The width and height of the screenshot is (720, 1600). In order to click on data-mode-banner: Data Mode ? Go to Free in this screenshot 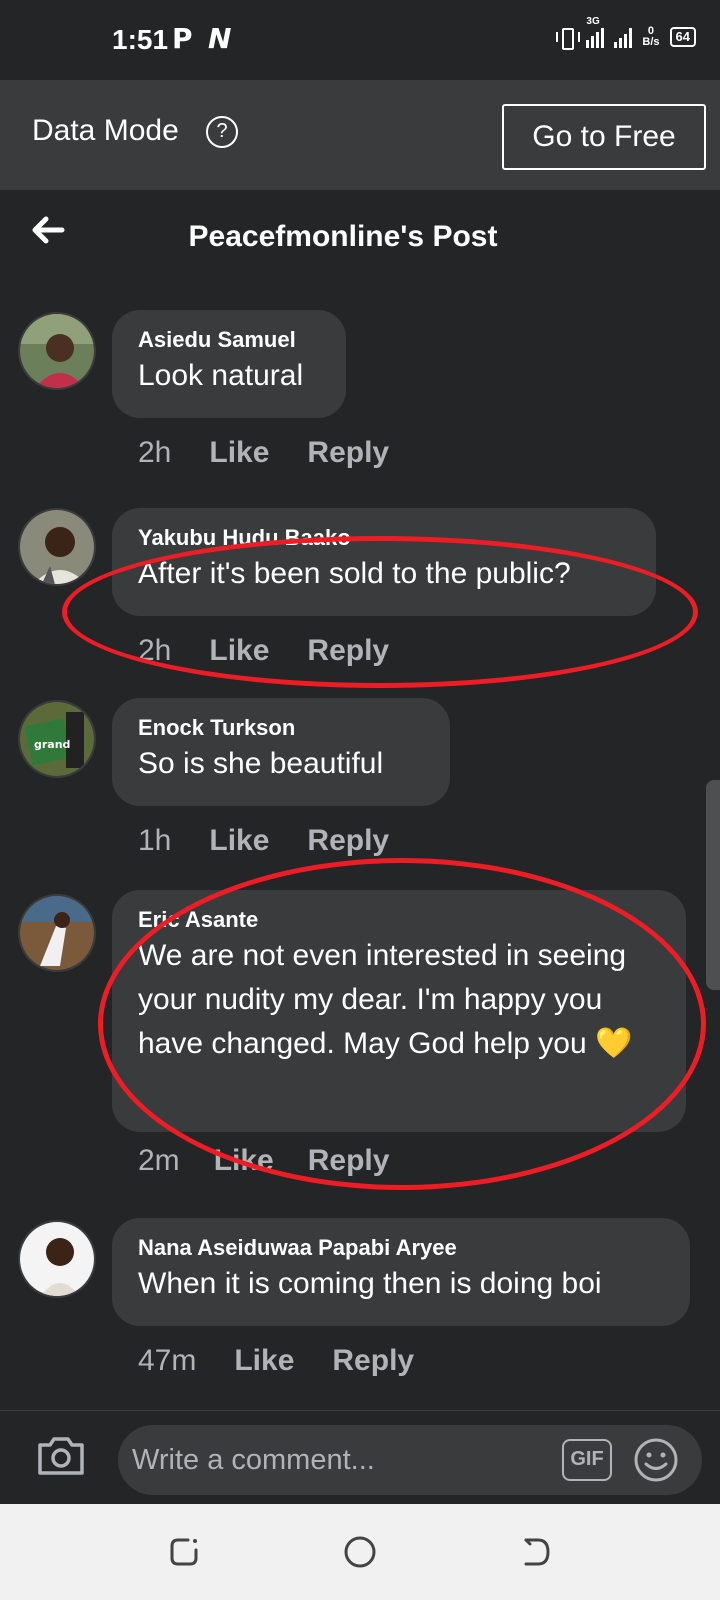, I will do `click(360, 135)`.